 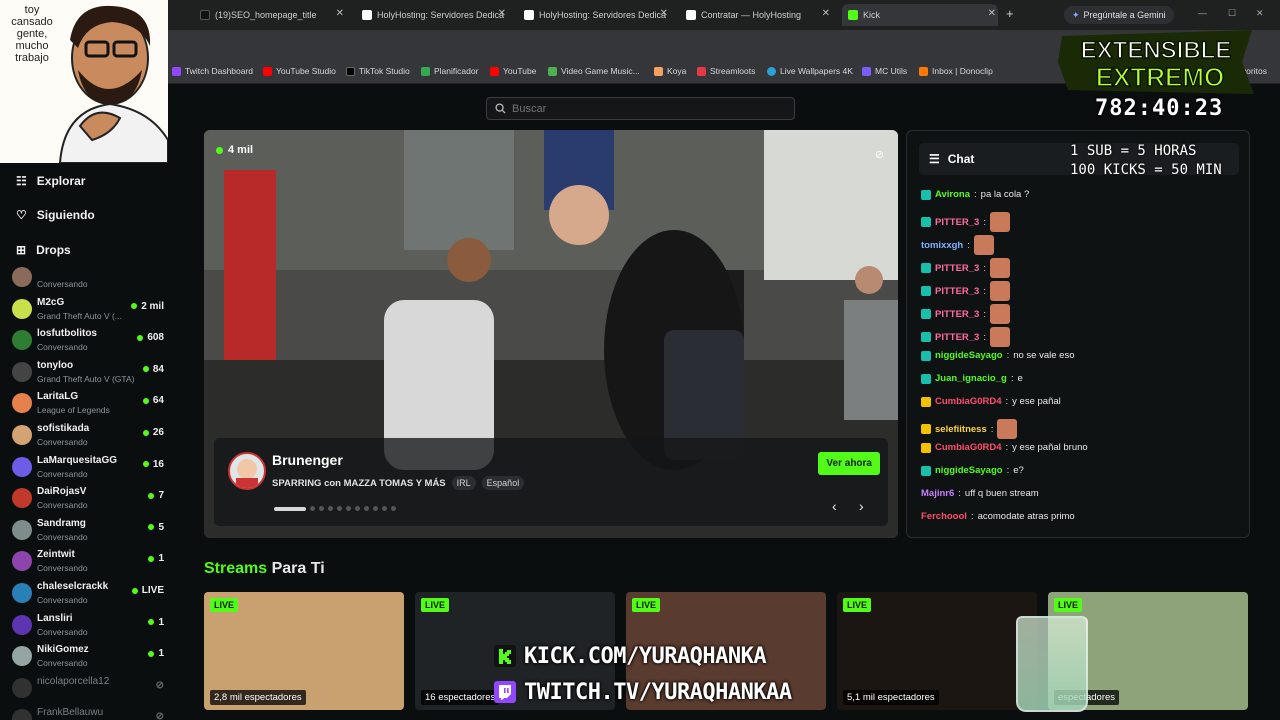 What do you see at coordinates (937, 651) in the screenshot?
I see `stream-card: LIVE 5,1 mil espectadores` at bounding box center [937, 651].